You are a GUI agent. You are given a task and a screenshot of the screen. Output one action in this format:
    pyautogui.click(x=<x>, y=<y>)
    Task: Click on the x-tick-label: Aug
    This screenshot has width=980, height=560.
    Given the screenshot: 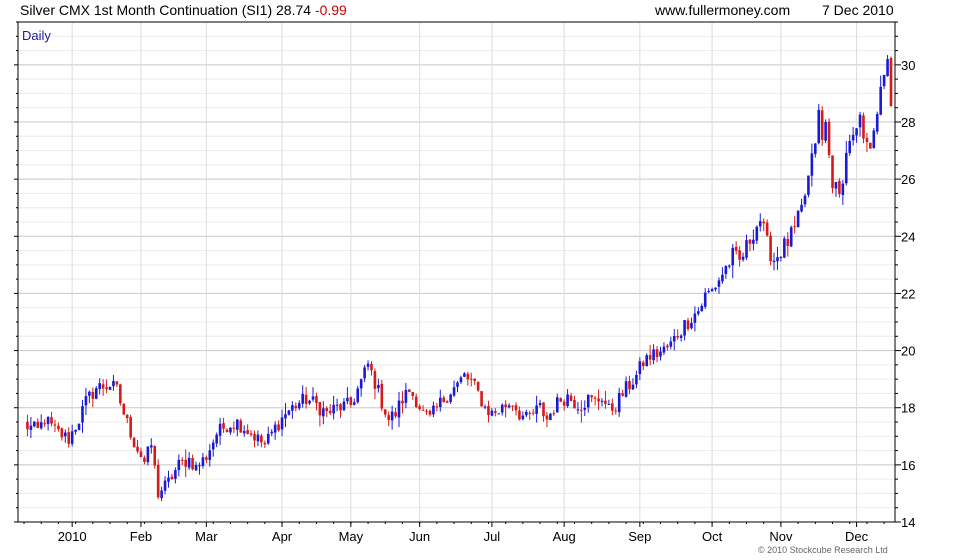 What is the action you would take?
    pyautogui.click(x=564, y=536)
    